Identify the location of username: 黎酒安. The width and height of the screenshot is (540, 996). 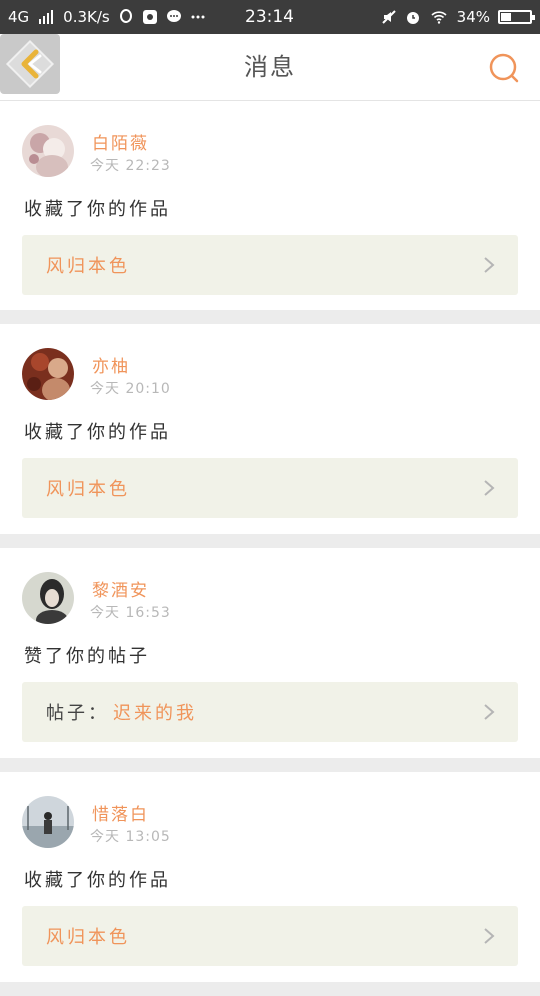
(120, 588).